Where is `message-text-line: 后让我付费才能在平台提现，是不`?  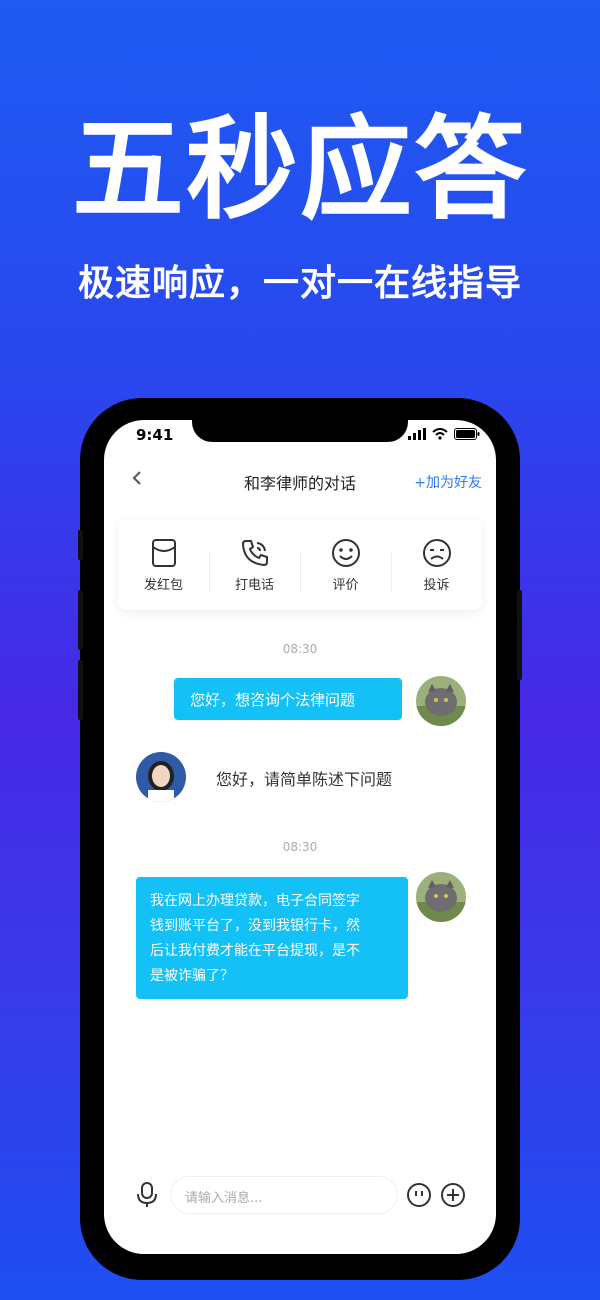 message-text-line: 后让我付费才能在平台提现，是不 is located at coordinates (255, 951).